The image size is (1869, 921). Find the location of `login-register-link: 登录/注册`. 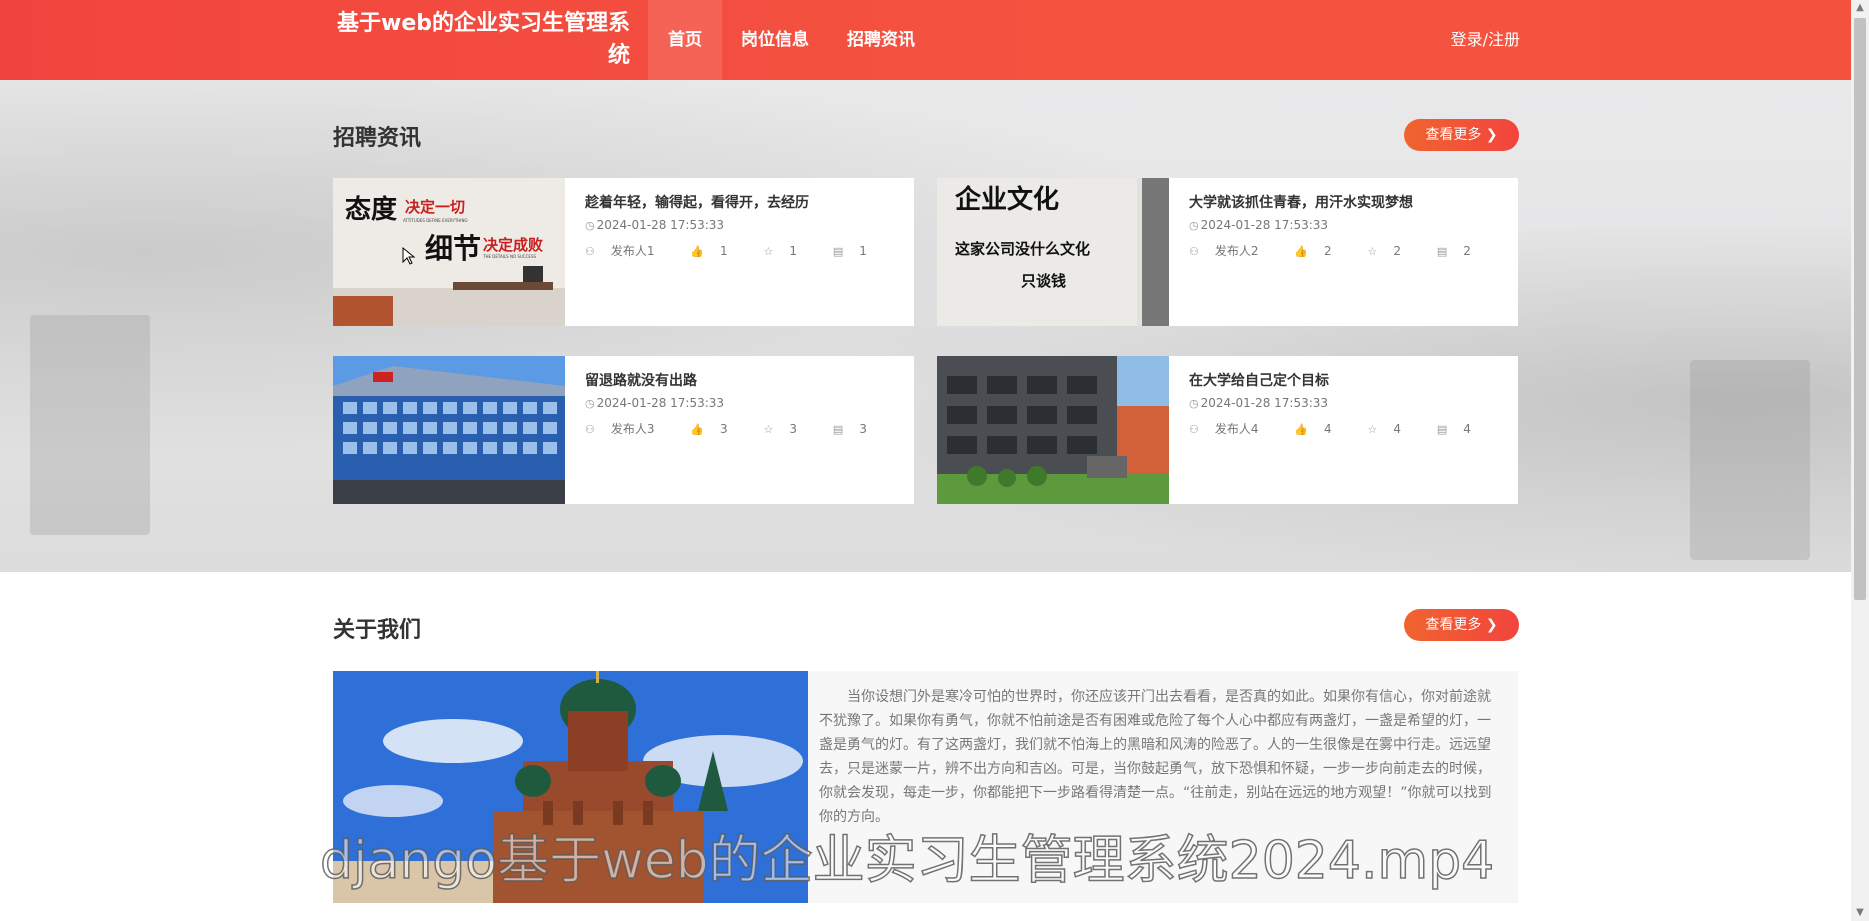

login-register-link: 登录/注册 is located at coordinates (1470, 40).